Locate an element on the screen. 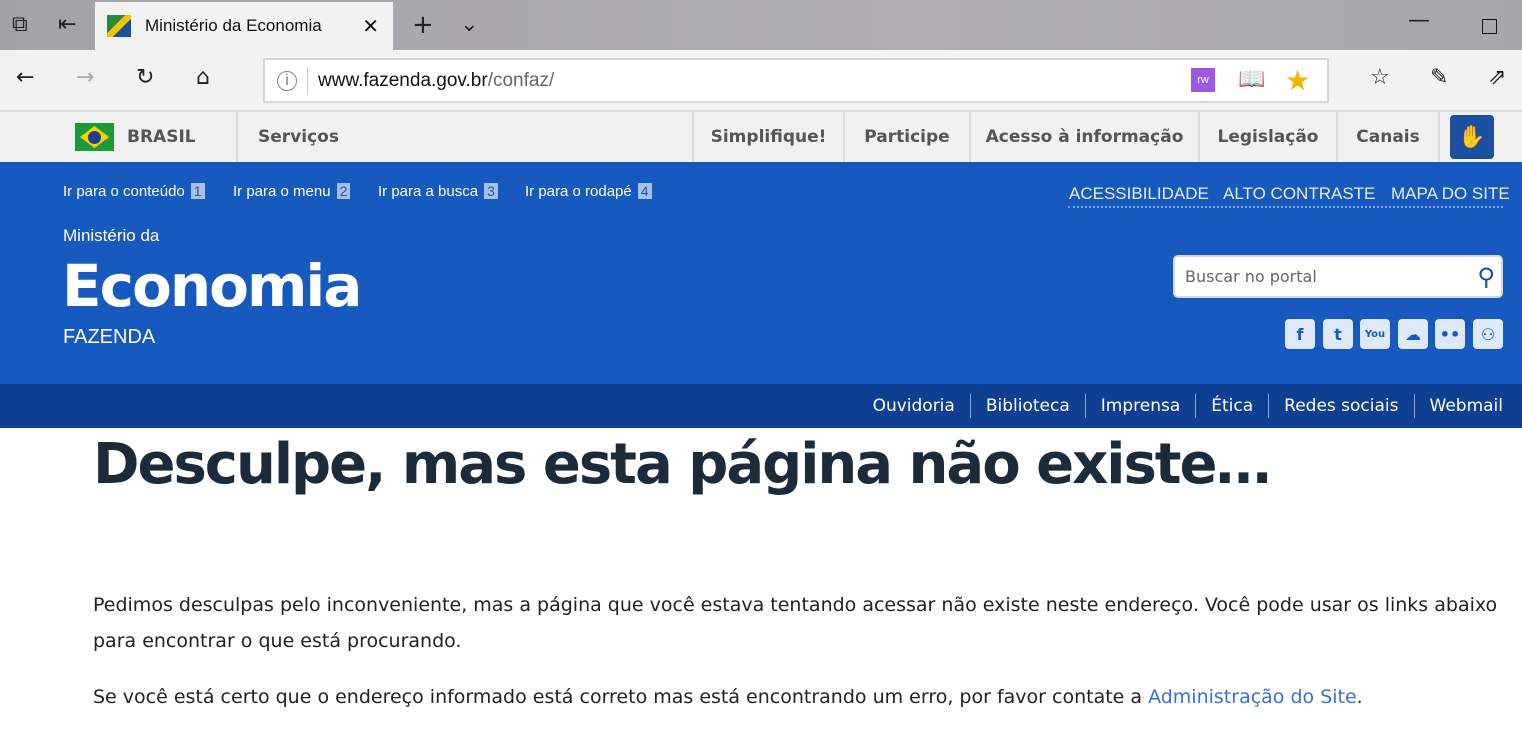 This screenshot has width=1522, height=733. home-icon: ⌂ is located at coordinates (203, 77).